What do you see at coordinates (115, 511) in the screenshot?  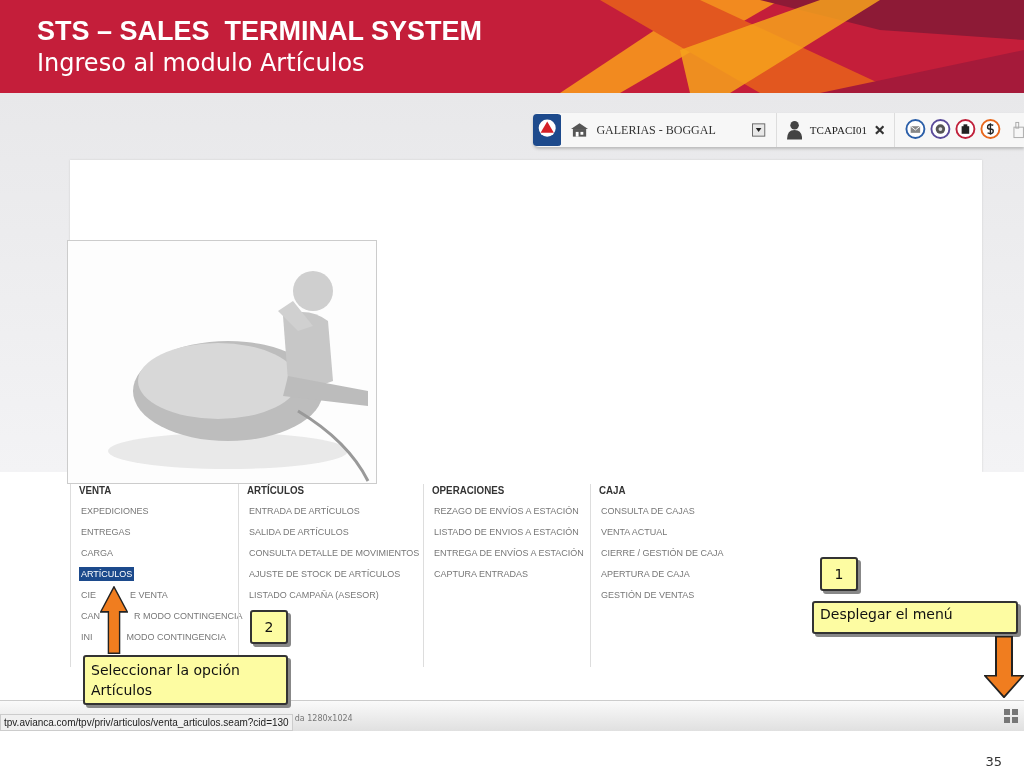 I see `menu-item: EXPEDICIONES` at bounding box center [115, 511].